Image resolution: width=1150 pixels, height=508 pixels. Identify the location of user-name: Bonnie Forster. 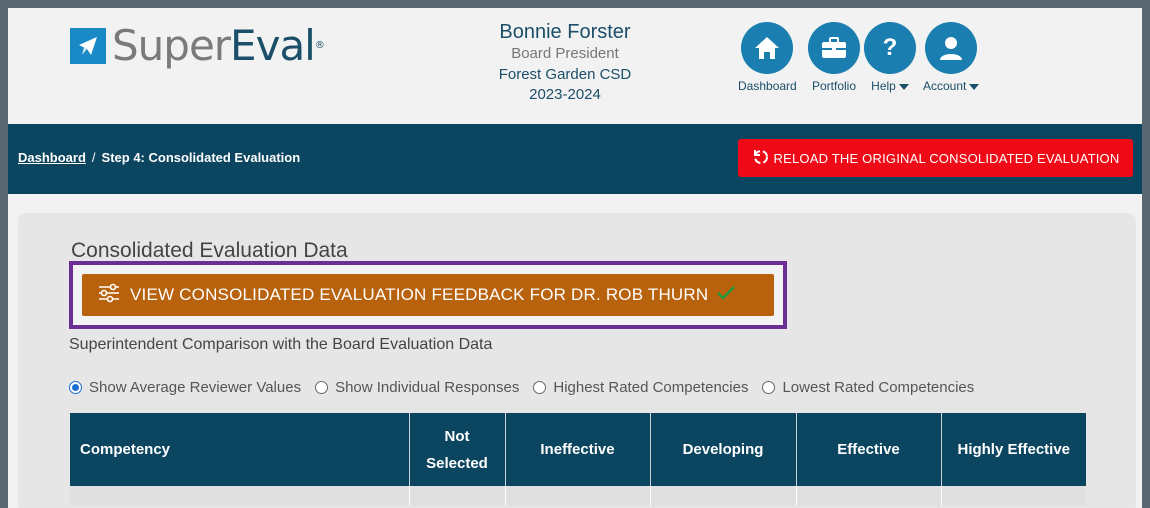
(565, 32).